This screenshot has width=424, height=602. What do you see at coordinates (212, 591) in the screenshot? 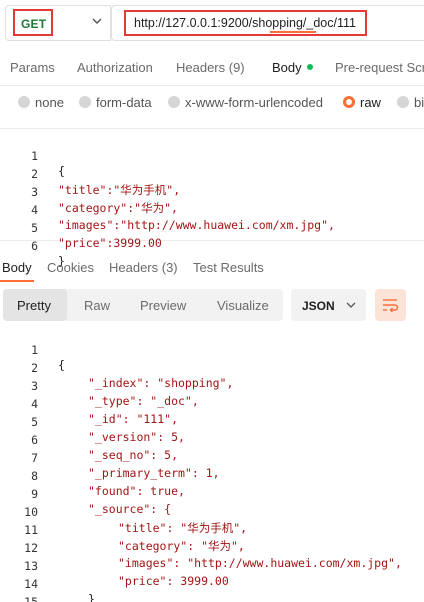
I see `code-line: 15 }` at bounding box center [212, 591].